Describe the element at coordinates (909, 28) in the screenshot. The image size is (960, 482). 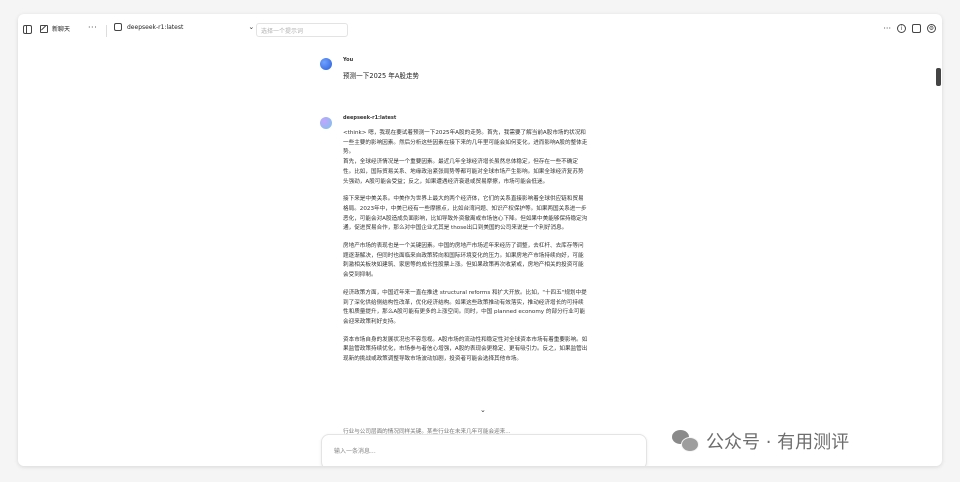
I see `topbar-actions: ··· i ⚙` at that location.